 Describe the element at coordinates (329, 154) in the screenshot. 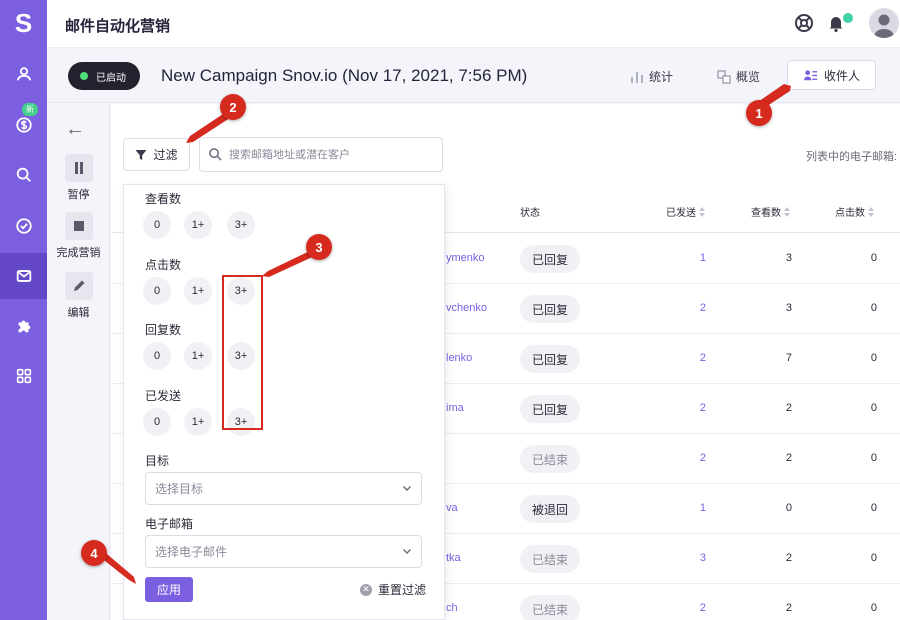

I see `search-input` at that location.